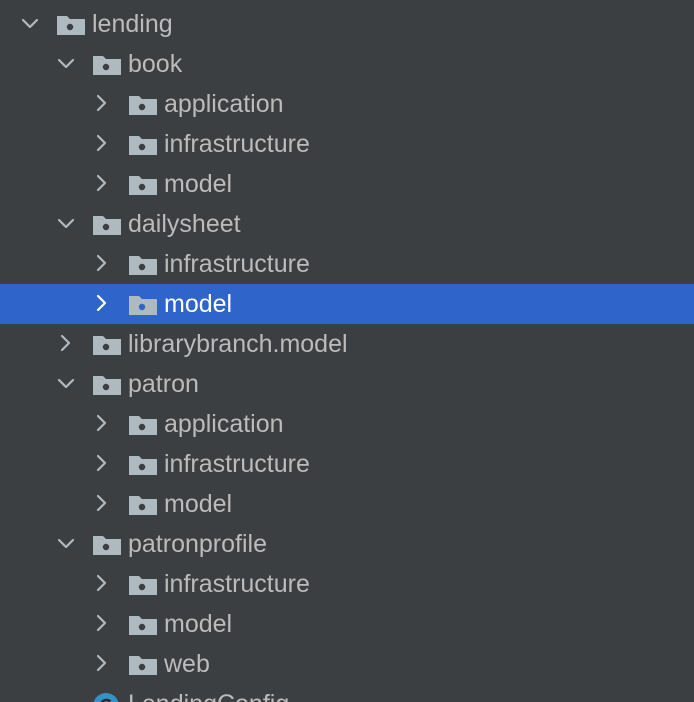 This screenshot has height=702, width=694. Describe the element at coordinates (184, 224) in the screenshot. I see `tree-node-label: dailysheet` at that location.